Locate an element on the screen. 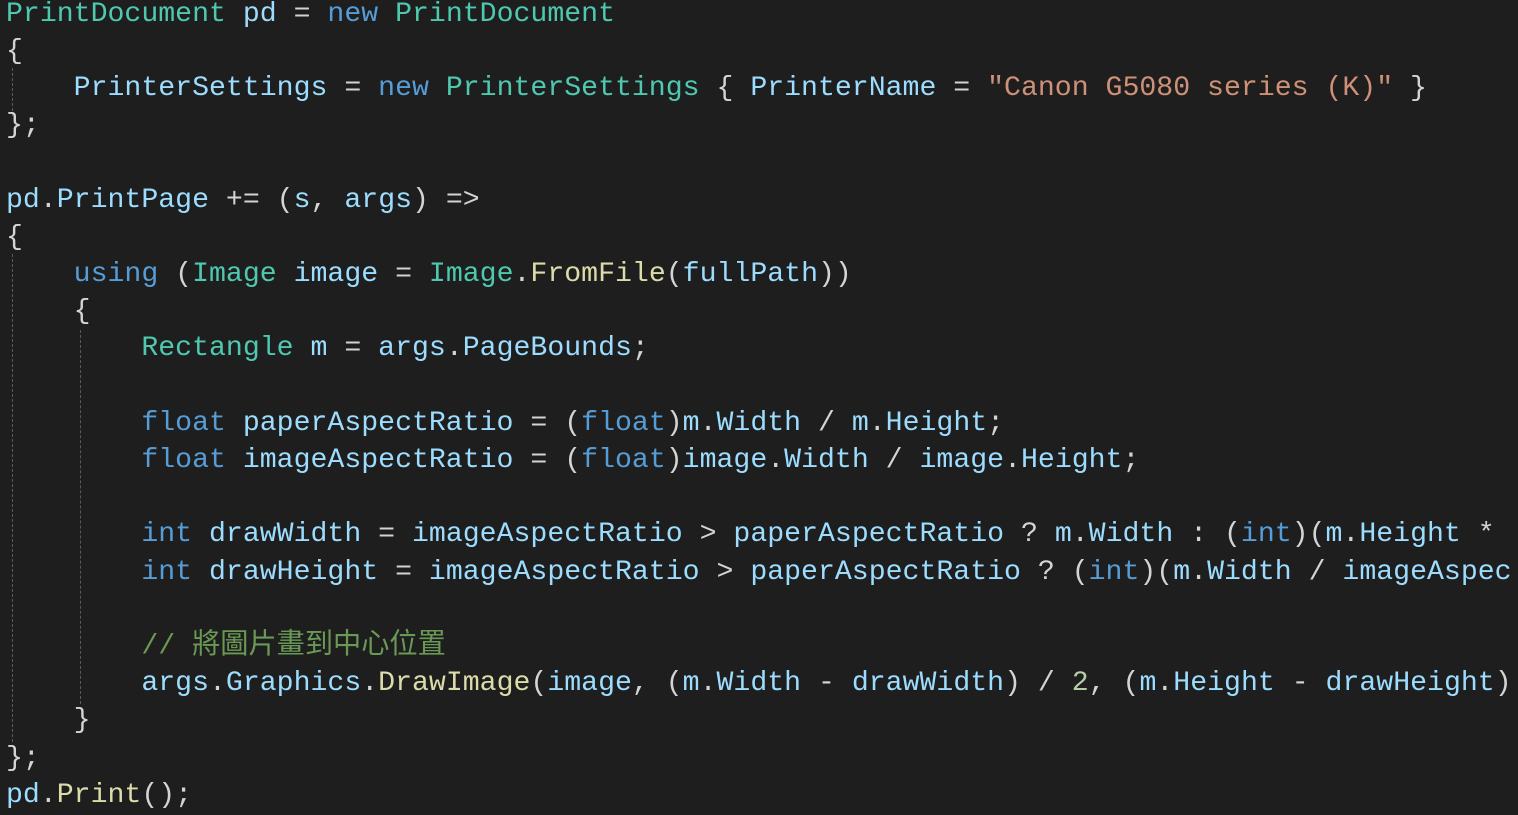  code-token-plain: (); is located at coordinates (167, 795).